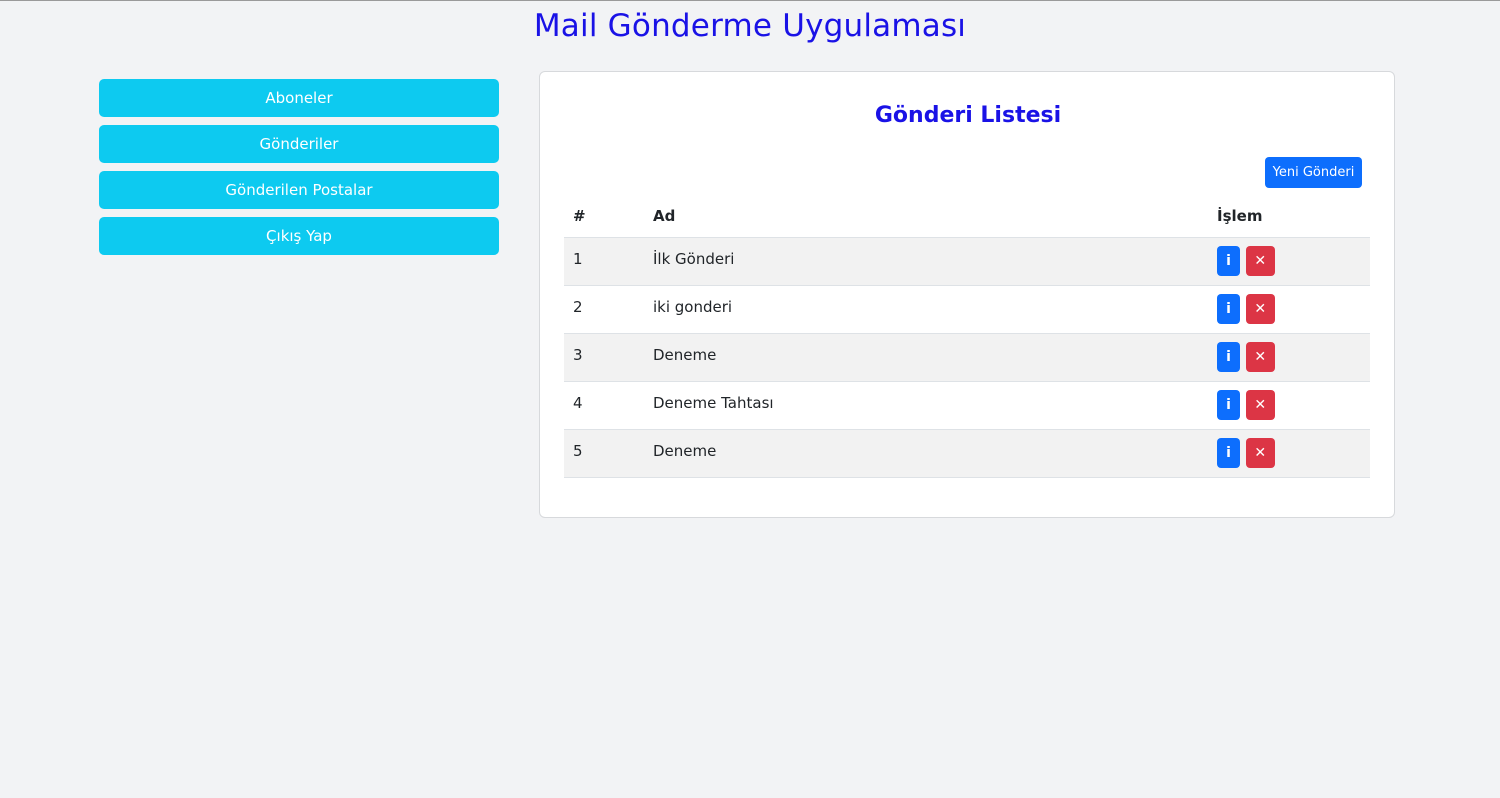 Image resolution: width=1500 pixels, height=798 pixels. Describe the element at coordinates (926, 217) in the screenshot. I see `column-header-name: Ad` at that location.